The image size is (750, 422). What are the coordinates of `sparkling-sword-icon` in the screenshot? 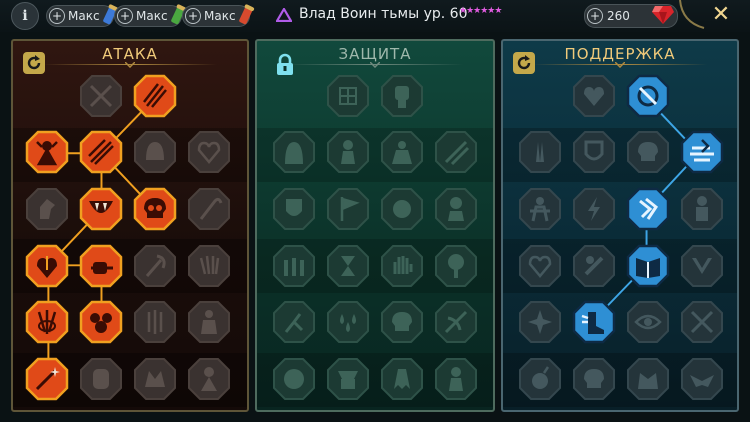 It's located at (47, 379).